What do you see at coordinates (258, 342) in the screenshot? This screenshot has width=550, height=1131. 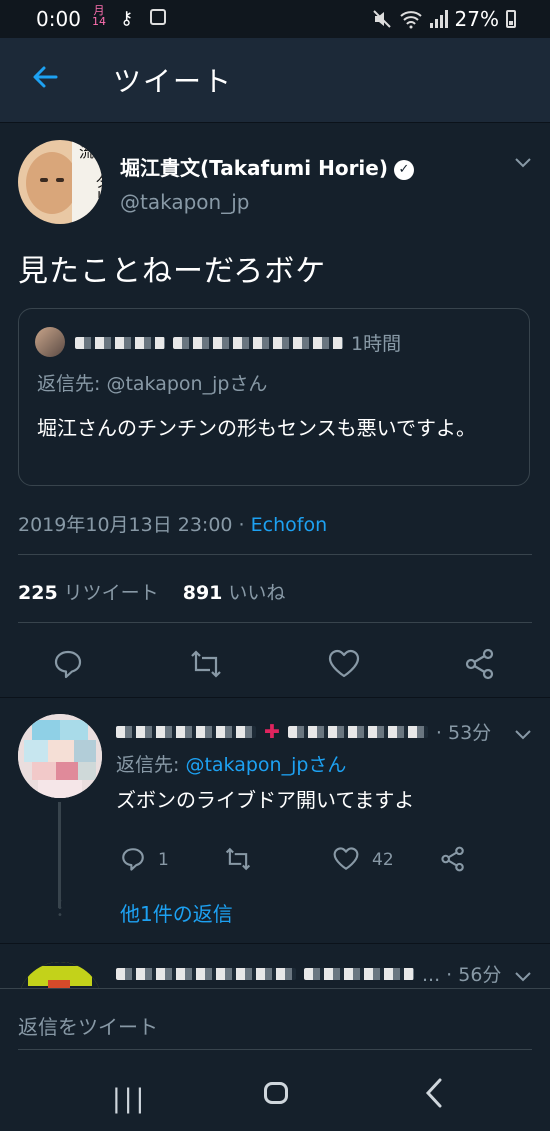 I see `quoted-handle-redacted` at bounding box center [258, 342].